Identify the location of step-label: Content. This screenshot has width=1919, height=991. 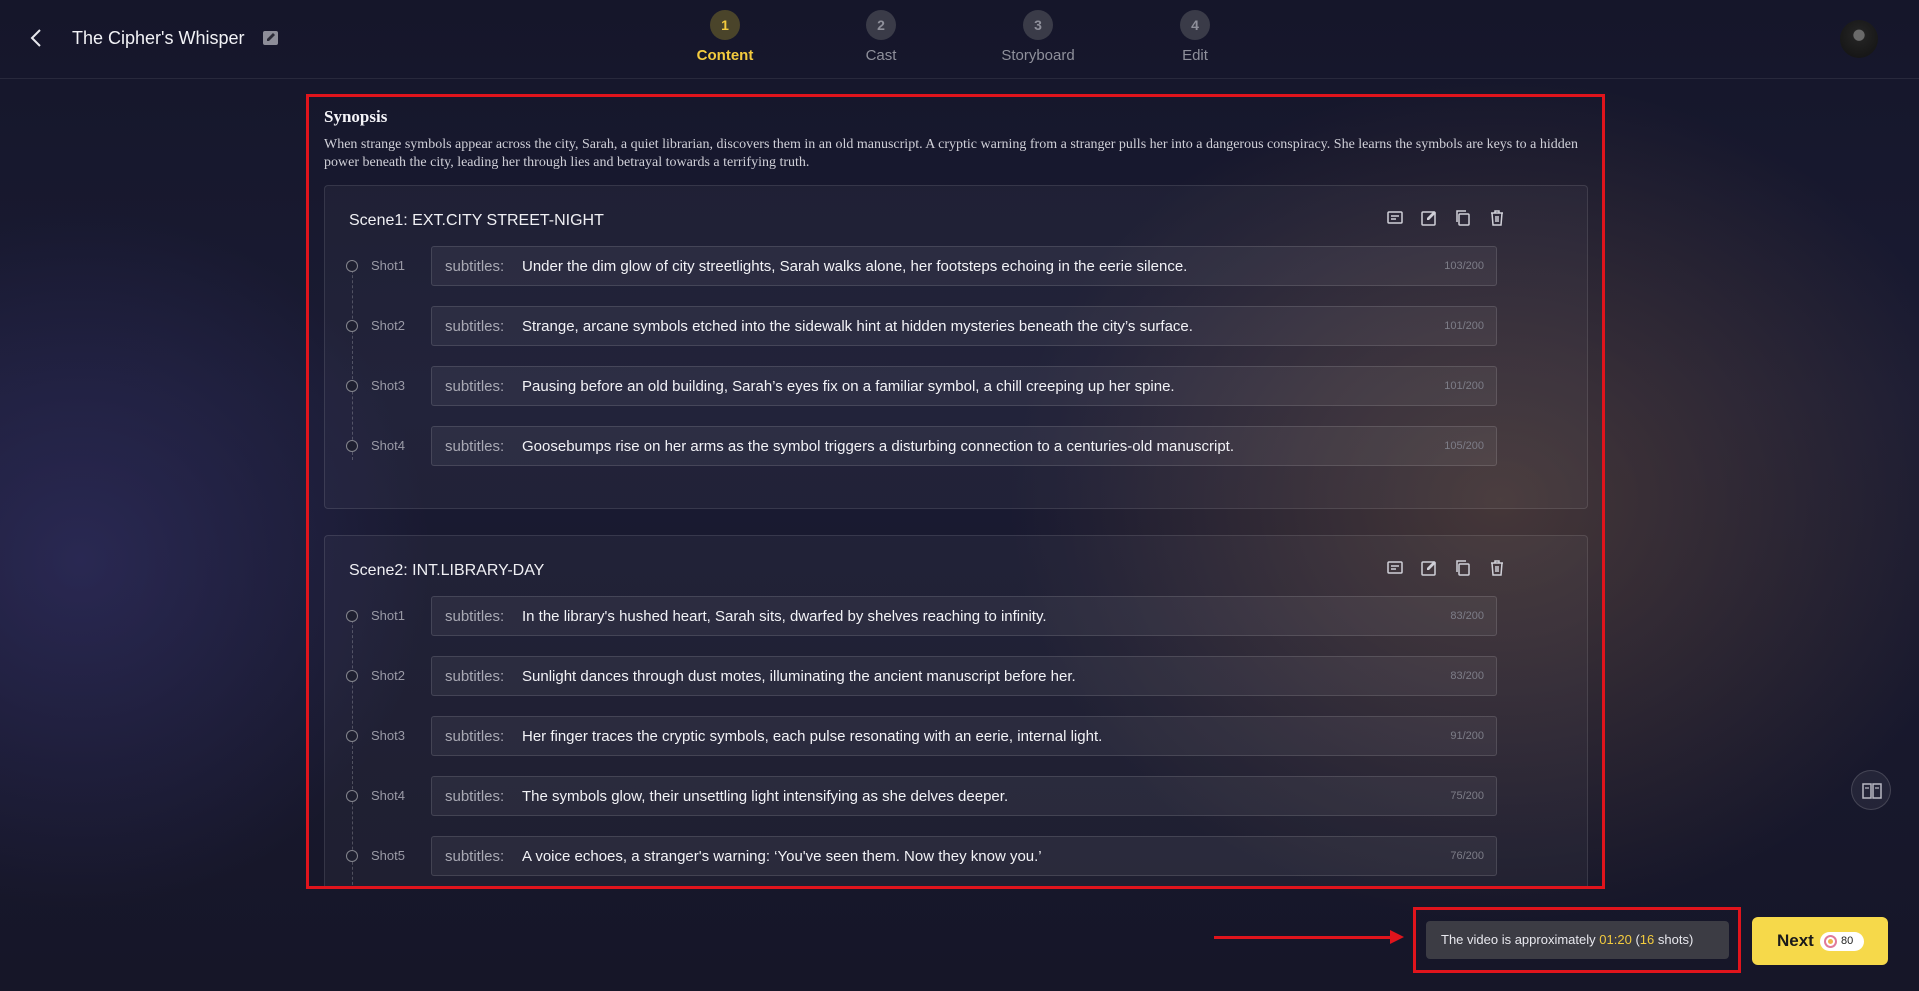
(725, 55).